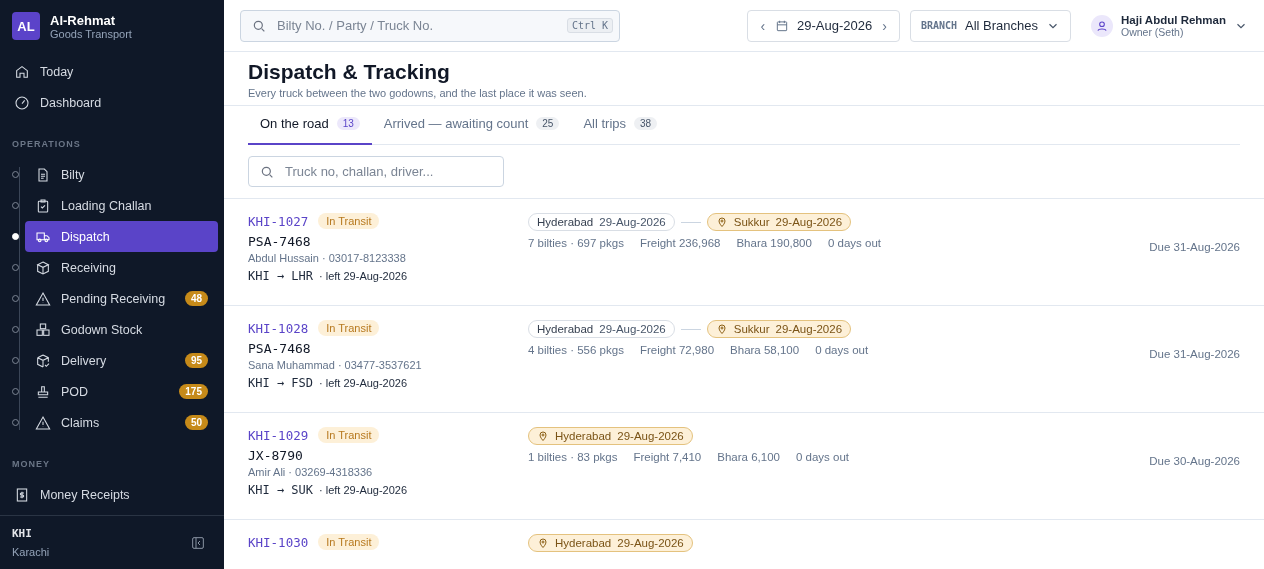  Describe the element at coordinates (121, 329) in the screenshot. I see `nav-item: Godown Stock` at that location.